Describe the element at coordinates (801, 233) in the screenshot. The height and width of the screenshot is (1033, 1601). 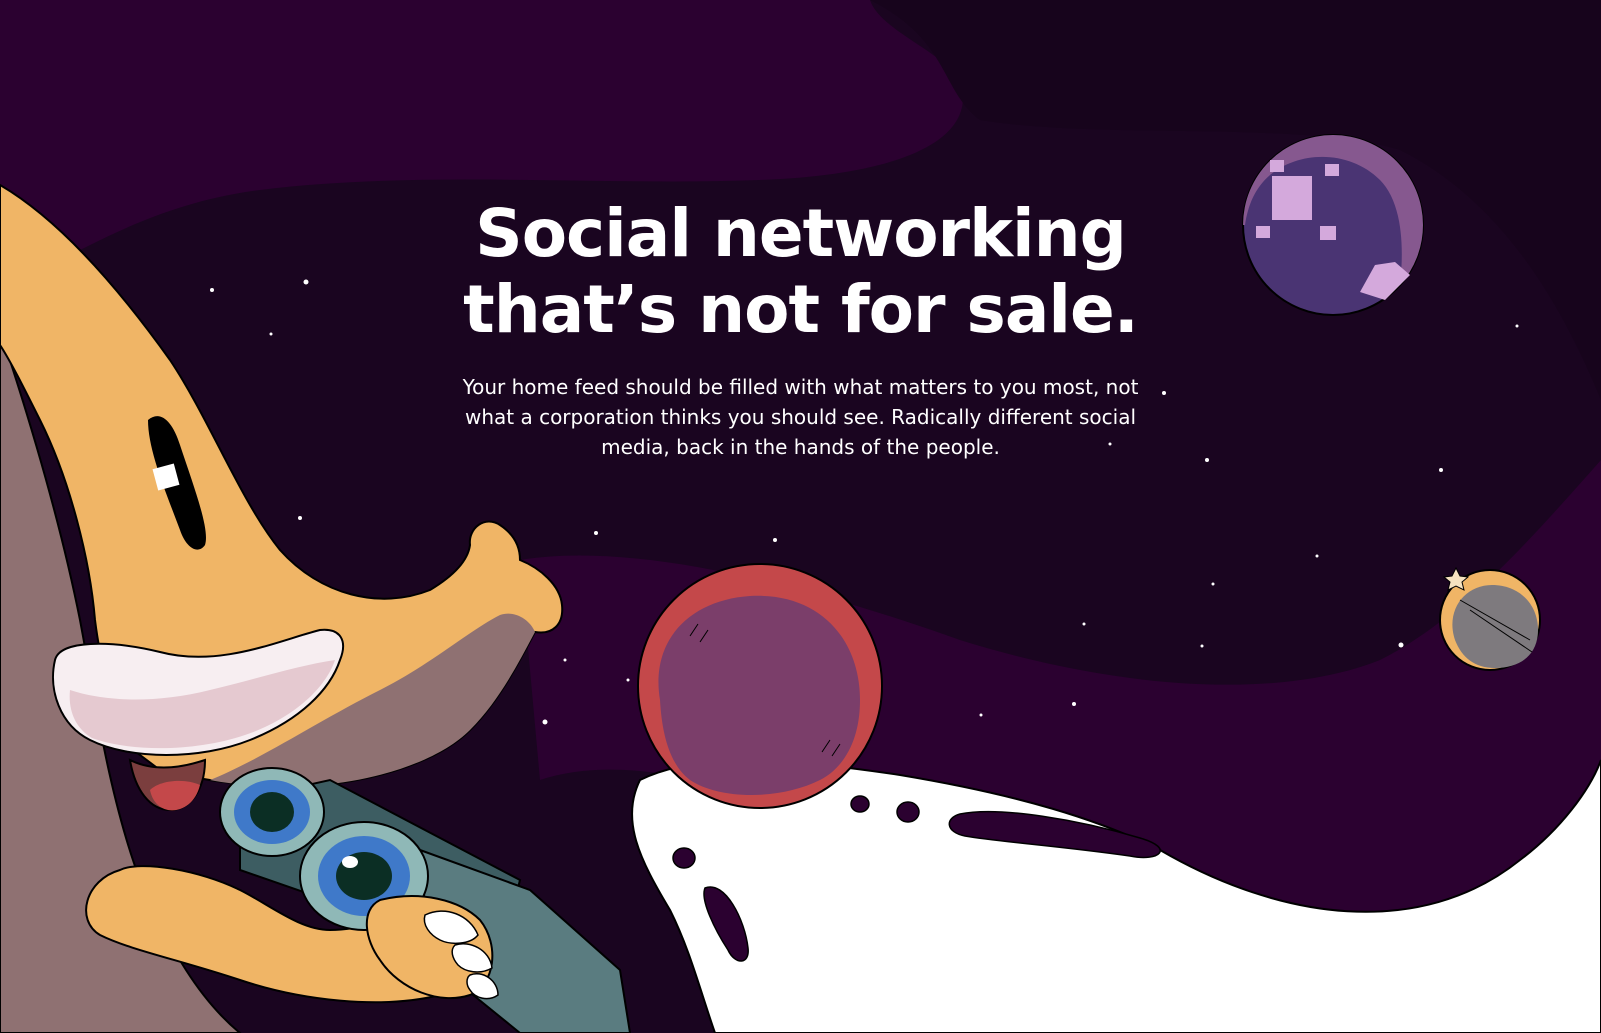
I see `hero-title-line-1: Social networking` at that location.